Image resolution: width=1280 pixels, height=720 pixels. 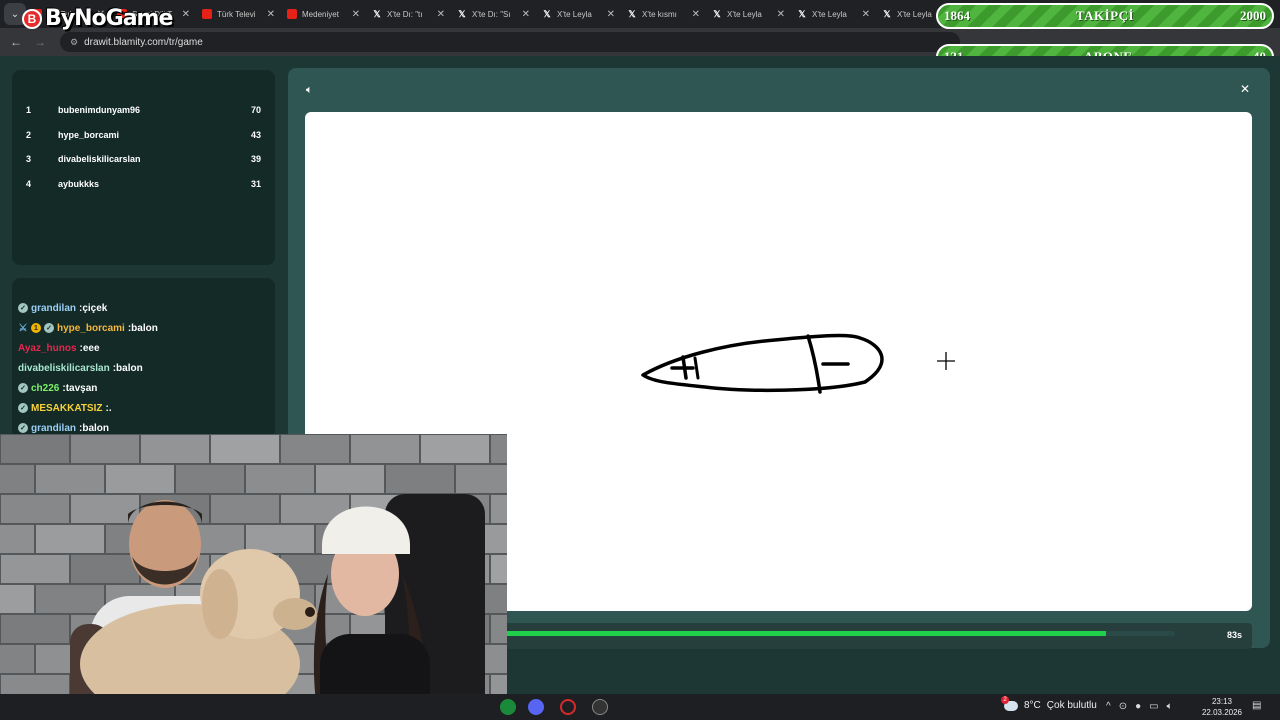 I want to click on browser-tab: 𝕏 X'te Dı: "tı ✕, so click(x=408, y=14).